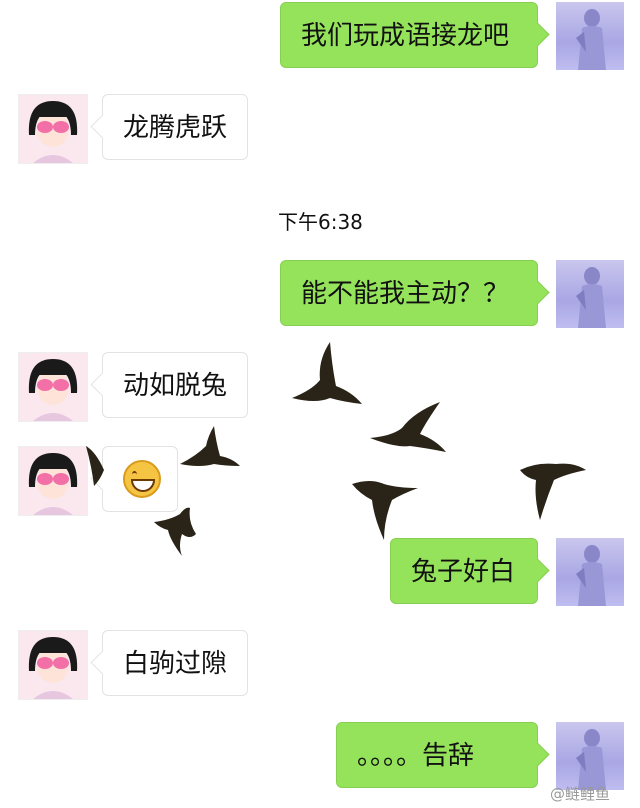  I want to click on message-text: 兔子好白, so click(463, 572).